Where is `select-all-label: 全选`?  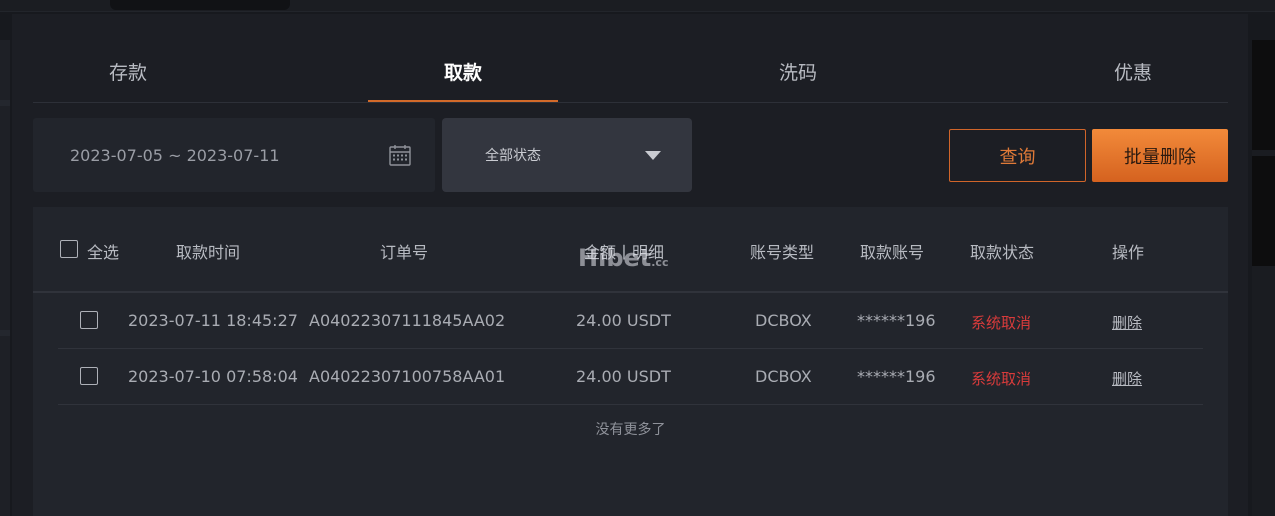 select-all-label: 全选 is located at coordinates (103, 250).